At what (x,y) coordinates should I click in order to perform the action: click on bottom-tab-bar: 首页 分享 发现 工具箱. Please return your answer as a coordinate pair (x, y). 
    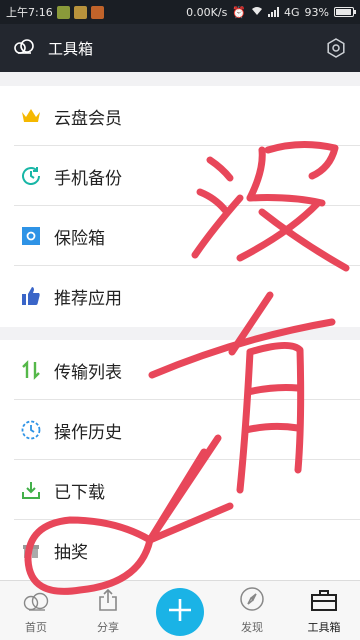
    Looking at the image, I should click on (180, 610).